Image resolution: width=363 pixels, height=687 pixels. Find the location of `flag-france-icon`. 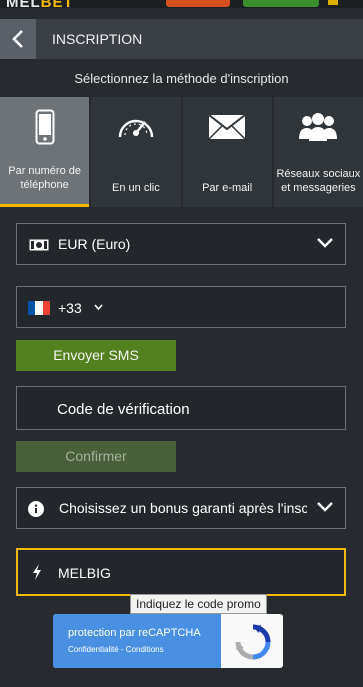

flag-france-icon is located at coordinates (39, 308).